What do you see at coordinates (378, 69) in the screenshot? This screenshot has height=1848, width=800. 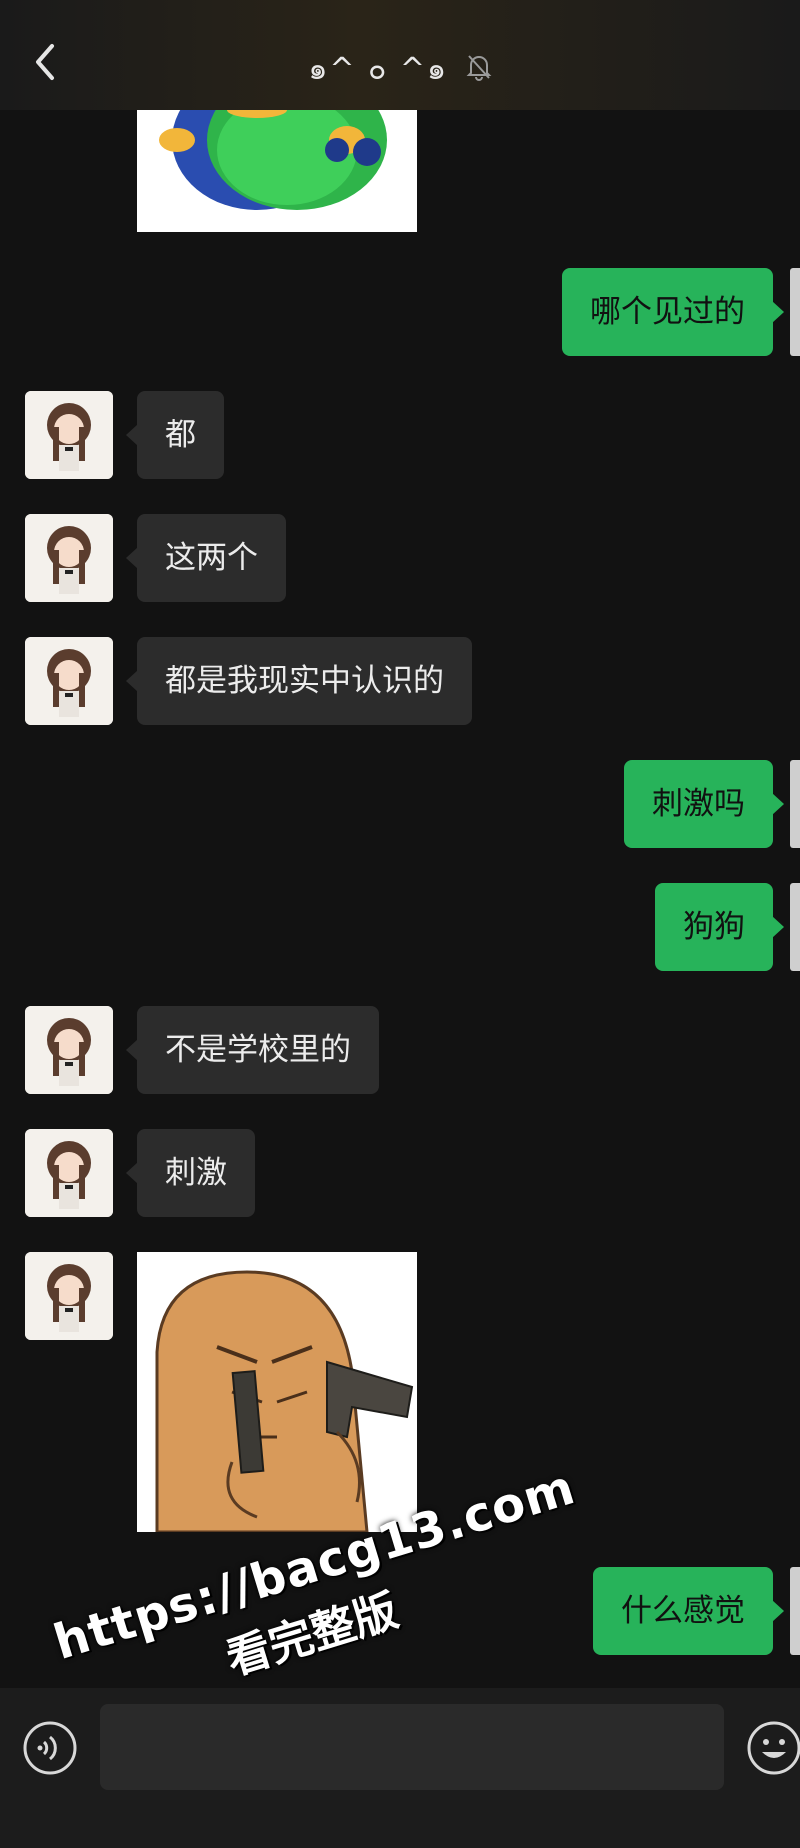 I see `chat-title: ๑^ ๐ ^๑` at bounding box center [378, 69].